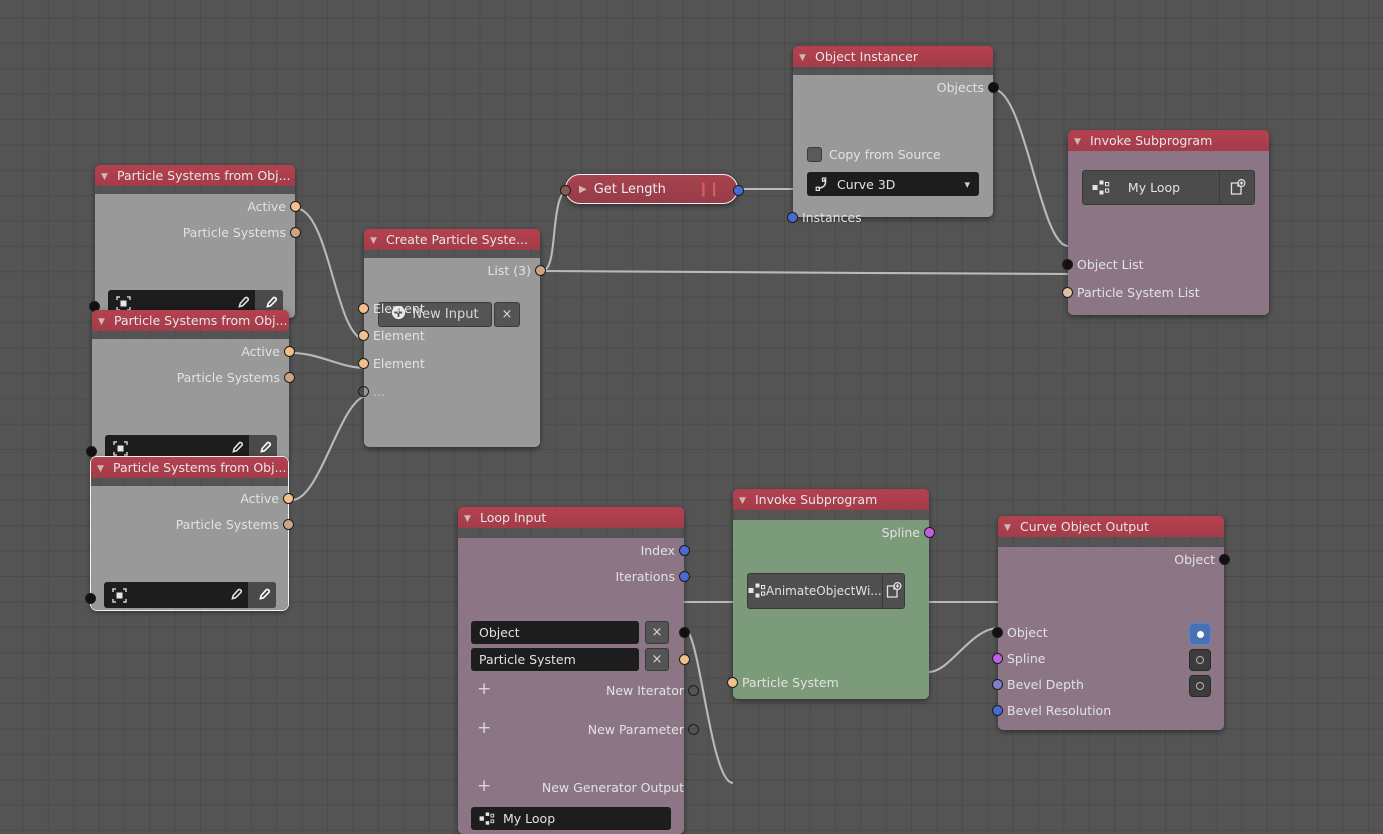 The image size is (1383, 834). Describe the element at coordinates (657, 550) in the screenshot. I see `socket-label: Index` at that location.